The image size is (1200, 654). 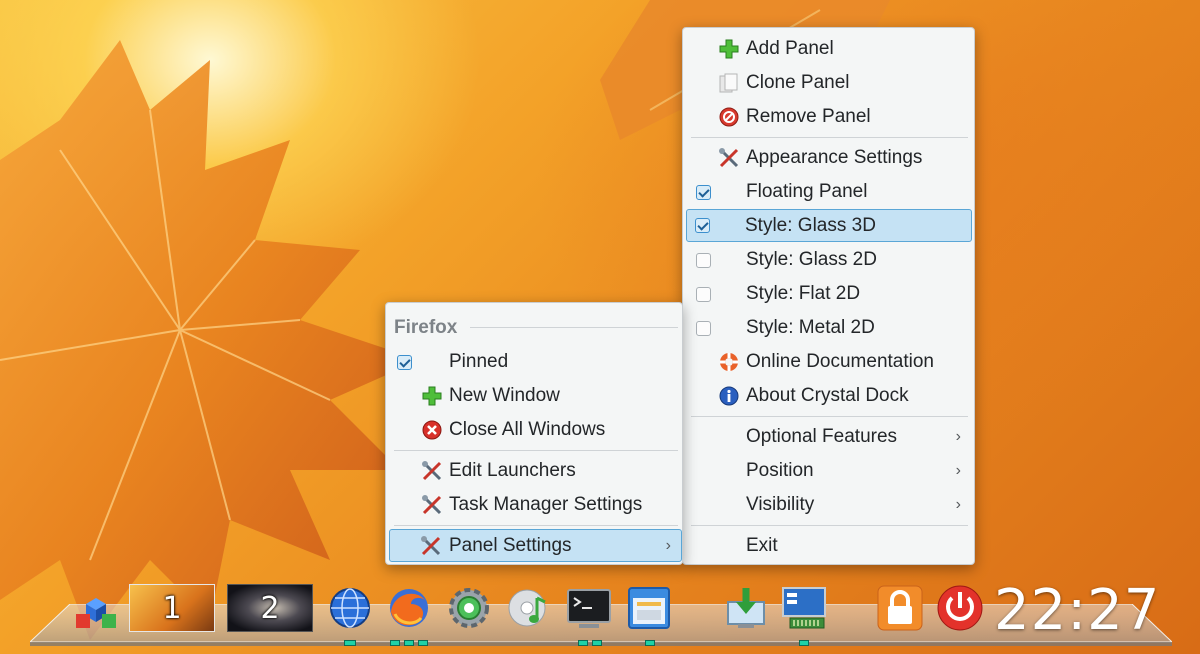 I want to click on add-panel-label: Add Panel, so click(x=790, y=48).